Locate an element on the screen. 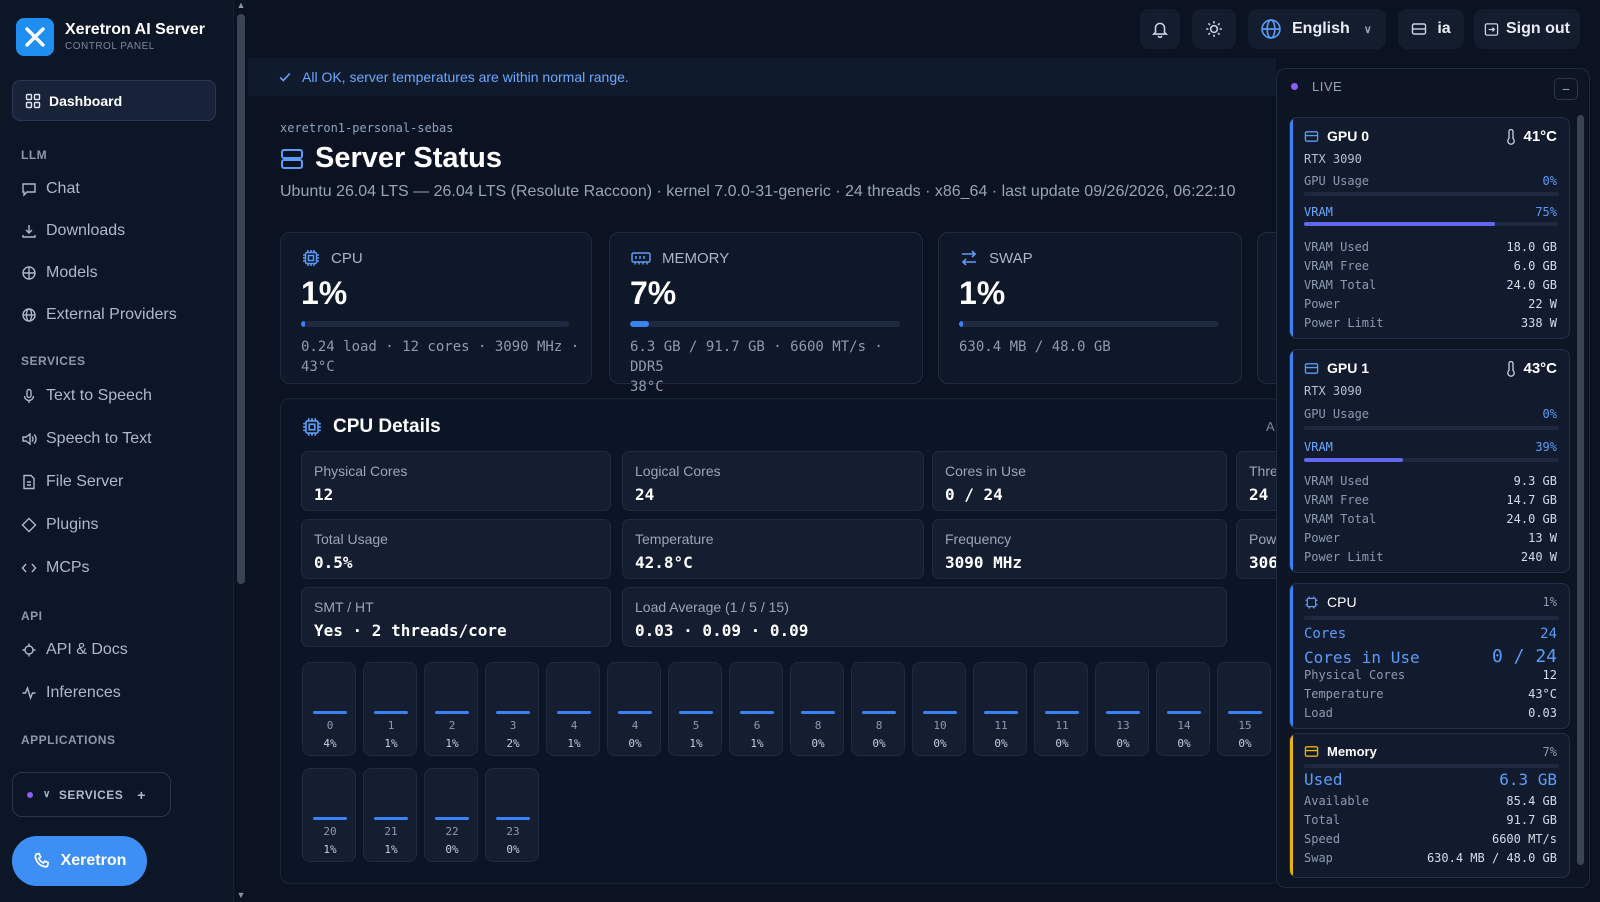 This screenshot has height=902, width=1600. sidebar-item-label: Text to Speech is located at coordinates (99, 395).